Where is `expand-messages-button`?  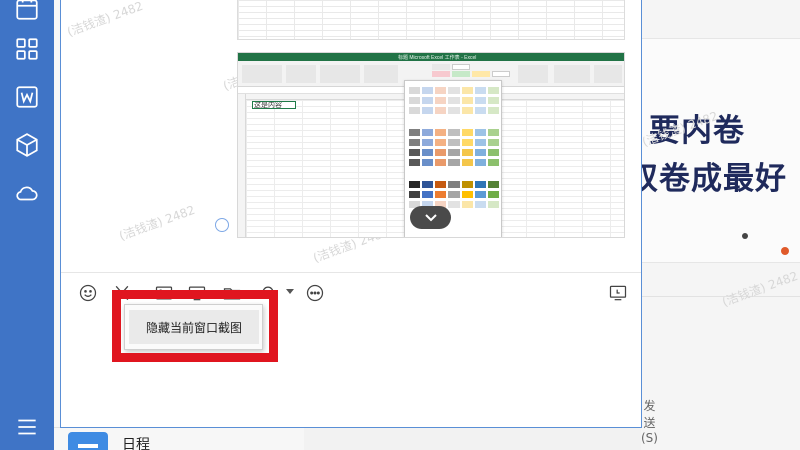
expand-messages-button is located at coordinates (430, 217).